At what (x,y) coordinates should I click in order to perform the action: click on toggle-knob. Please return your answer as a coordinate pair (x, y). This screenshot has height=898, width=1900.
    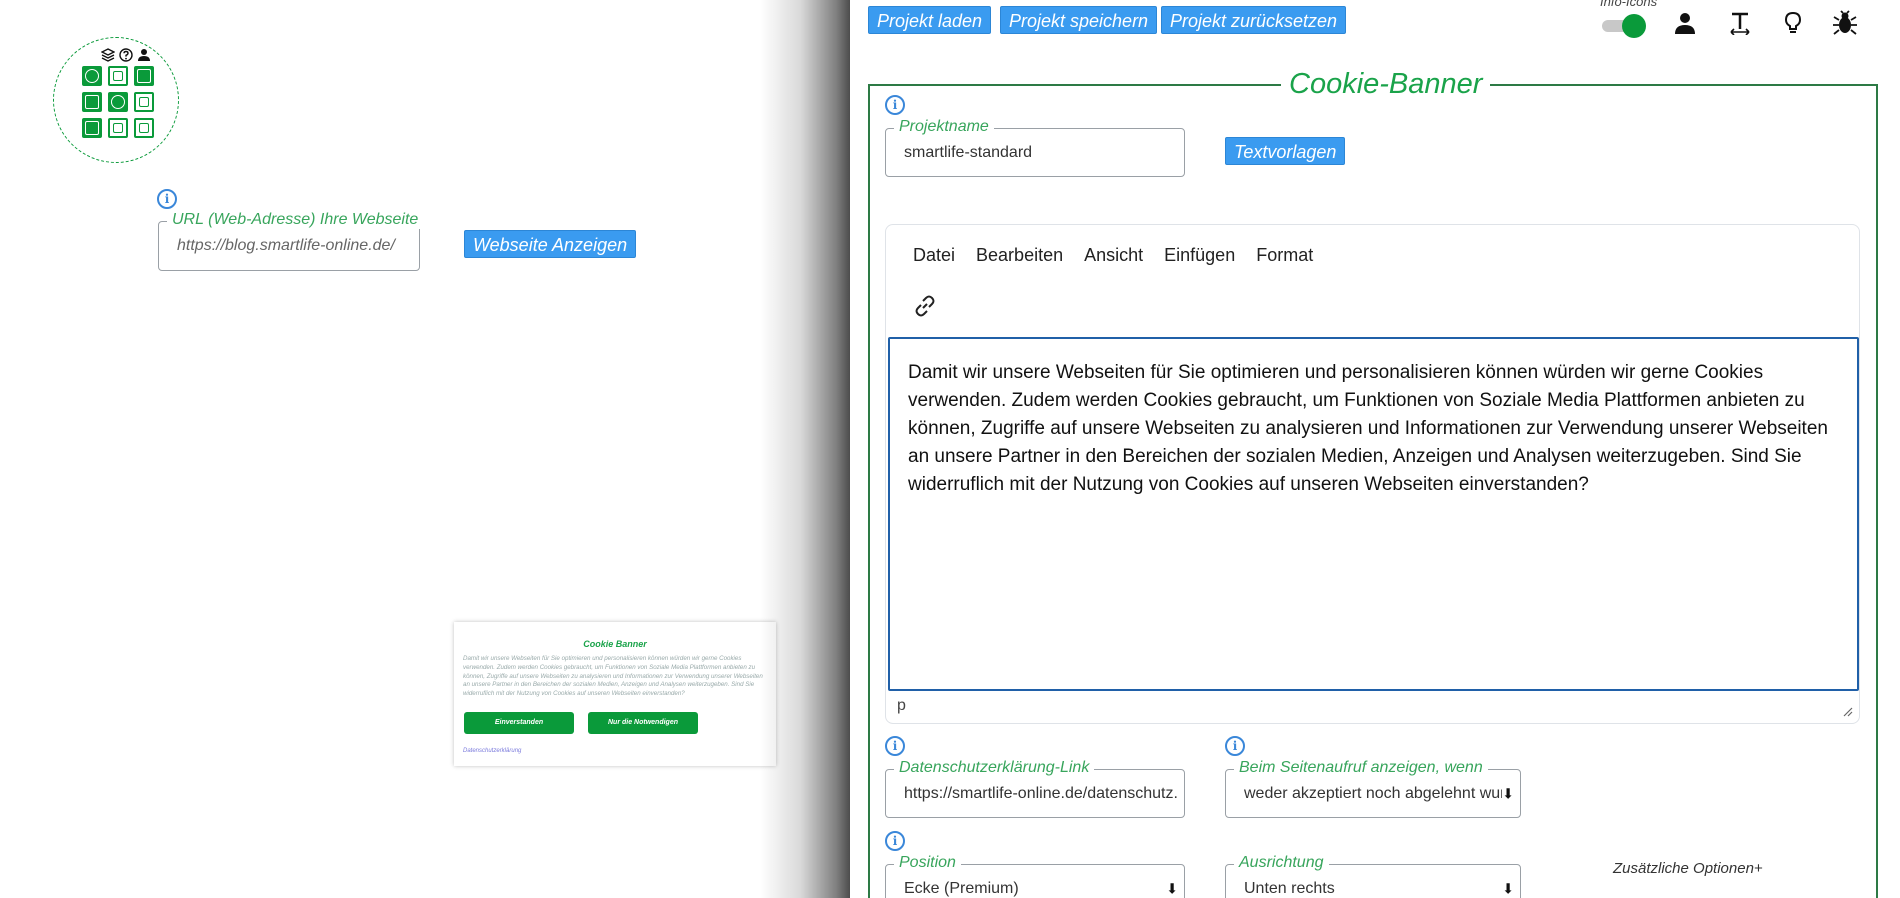
    Looking at the image, I should click on (1634, 26).